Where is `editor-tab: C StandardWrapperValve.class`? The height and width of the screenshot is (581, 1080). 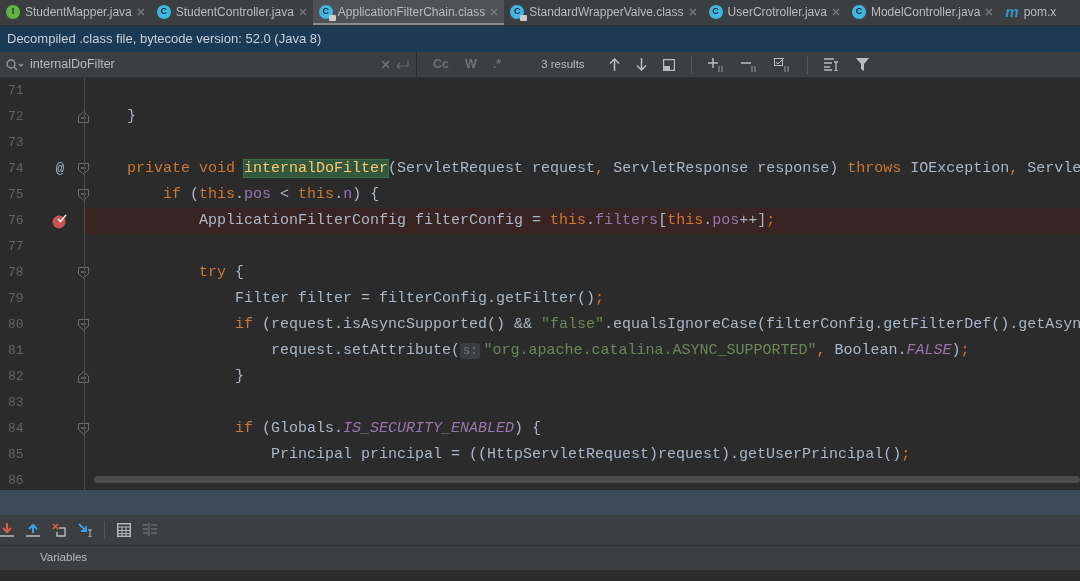 editor-tab: C StandardWrapperValve.class is located at coordinates (603, 12).